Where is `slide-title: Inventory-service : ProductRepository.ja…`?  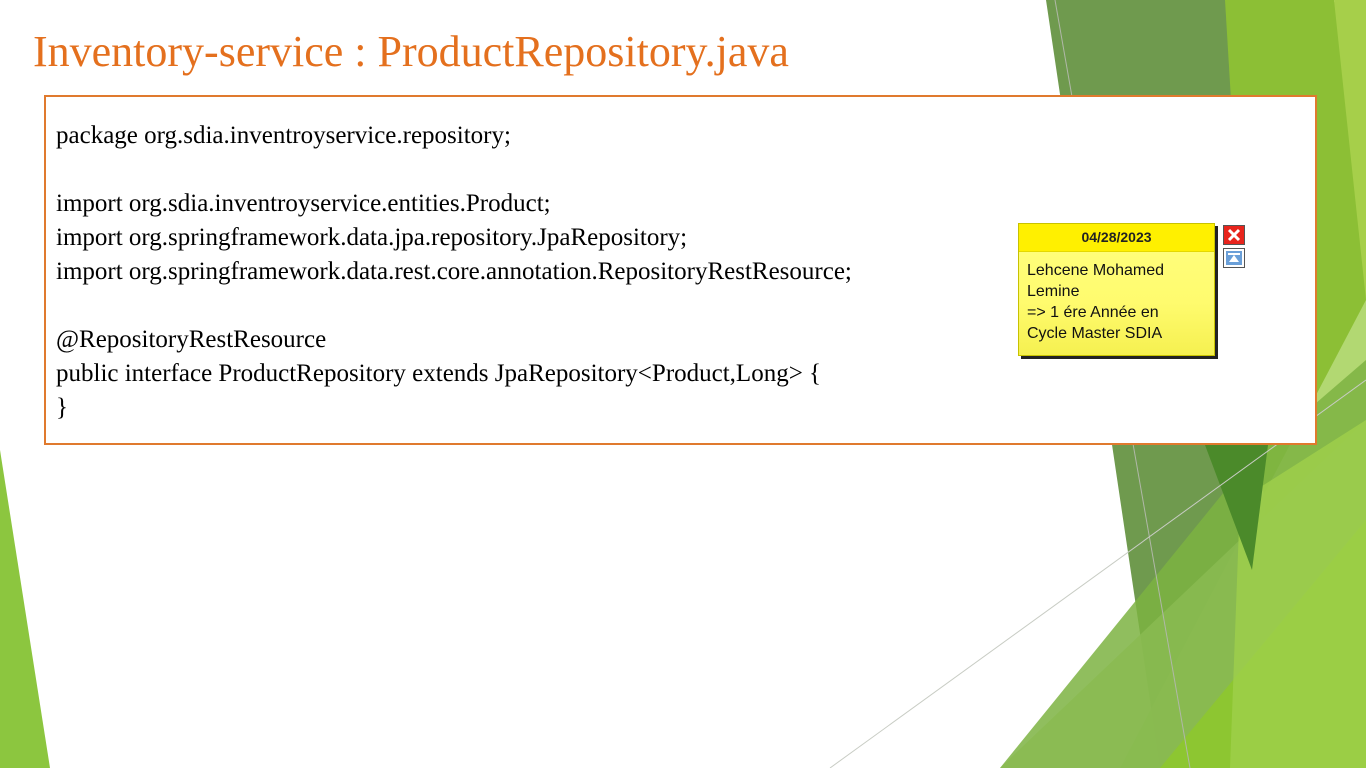 slide-title: Inventory-service : ProductRepository.ja… is located at coordinates (411, 51).